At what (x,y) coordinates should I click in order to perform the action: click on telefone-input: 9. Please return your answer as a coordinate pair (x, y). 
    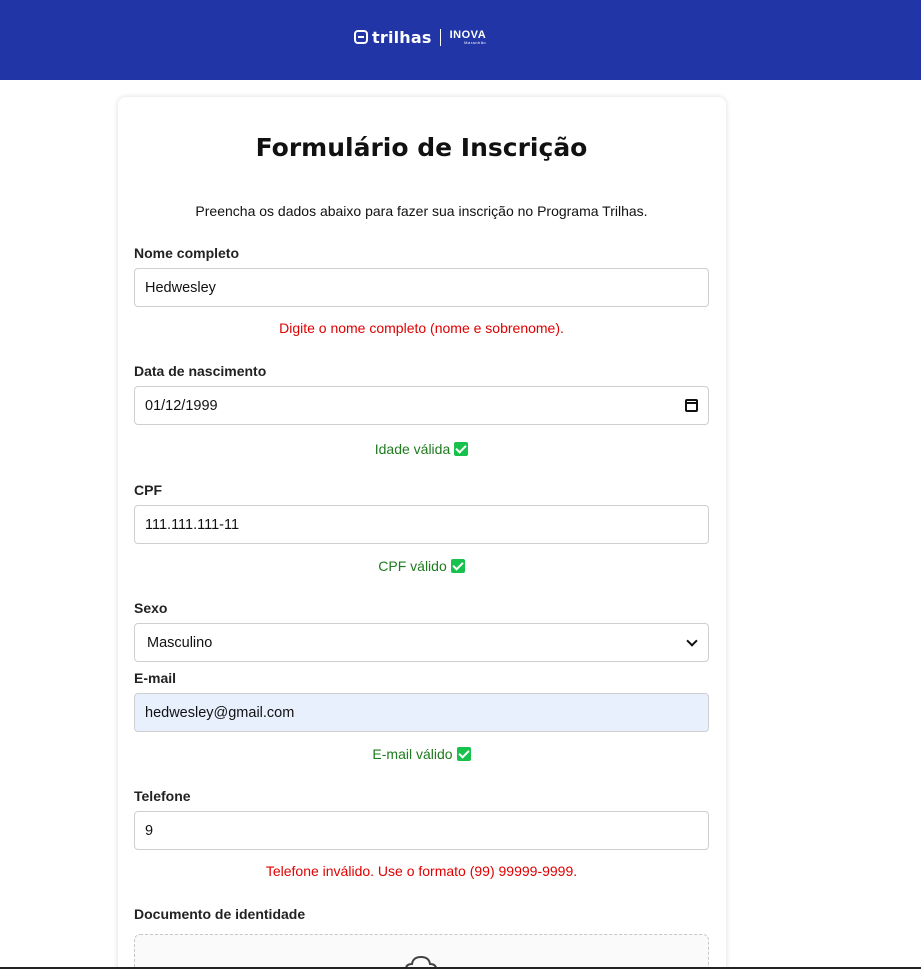
    Looking at the image, I should click on (421, 830).